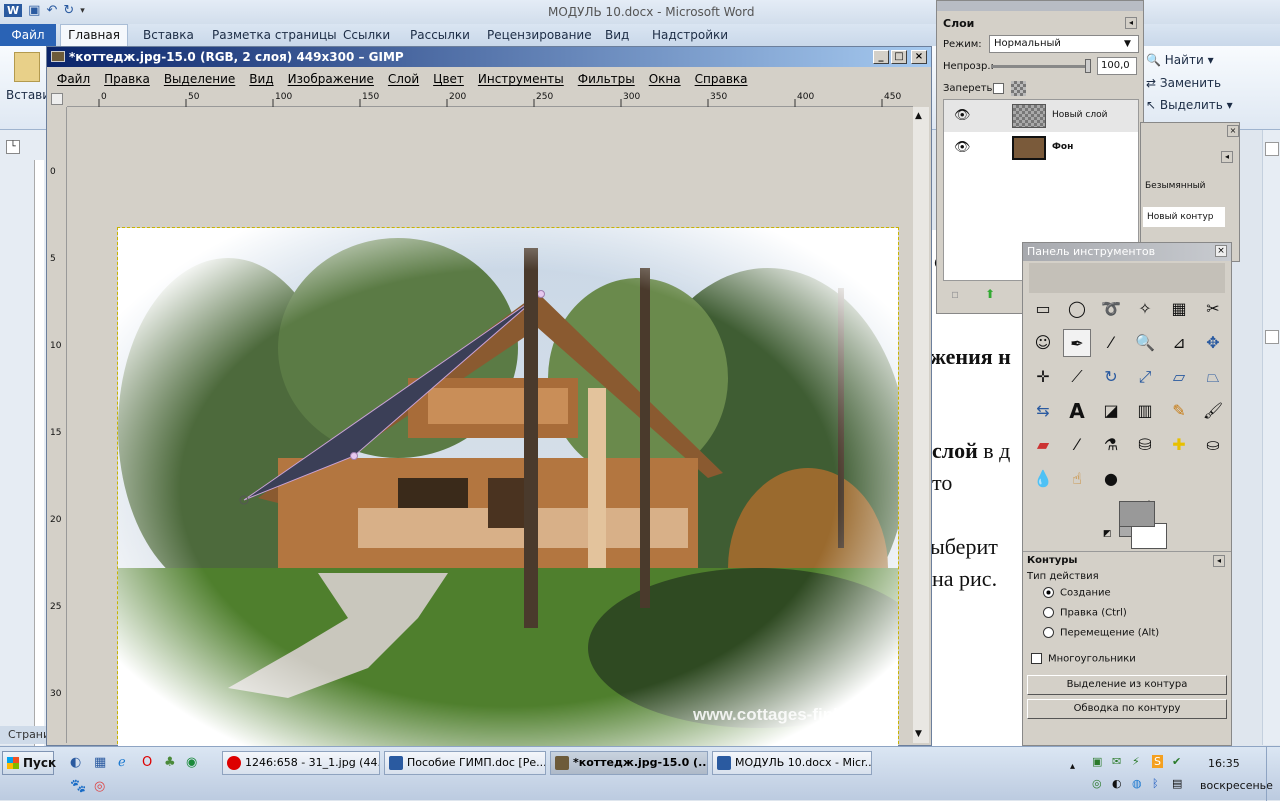 The width and height of the screenshot is (1280, 801). Describe the element at coordinates (1097, 783) in the screenshot. I see `tray-icon: ◎` at that location.